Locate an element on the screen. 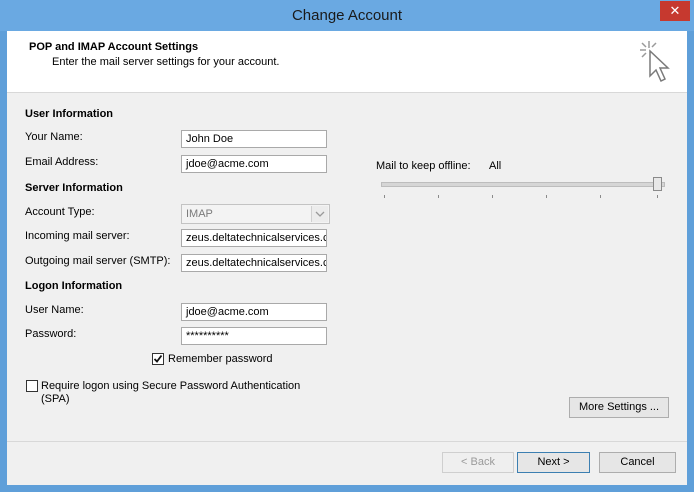 The height and width of the screenshot is (492, 694). cancel-button: Cancel is located at coordinates (637, 462).